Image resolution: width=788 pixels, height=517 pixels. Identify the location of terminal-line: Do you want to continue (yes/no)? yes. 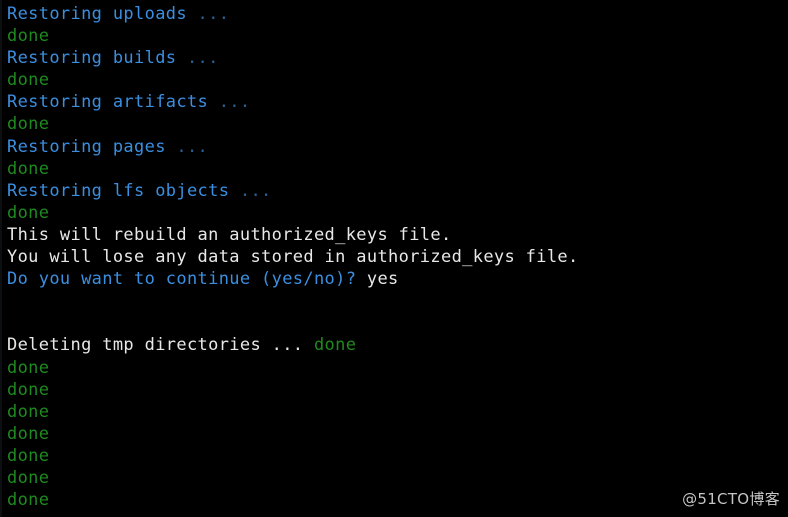
(397, 279).